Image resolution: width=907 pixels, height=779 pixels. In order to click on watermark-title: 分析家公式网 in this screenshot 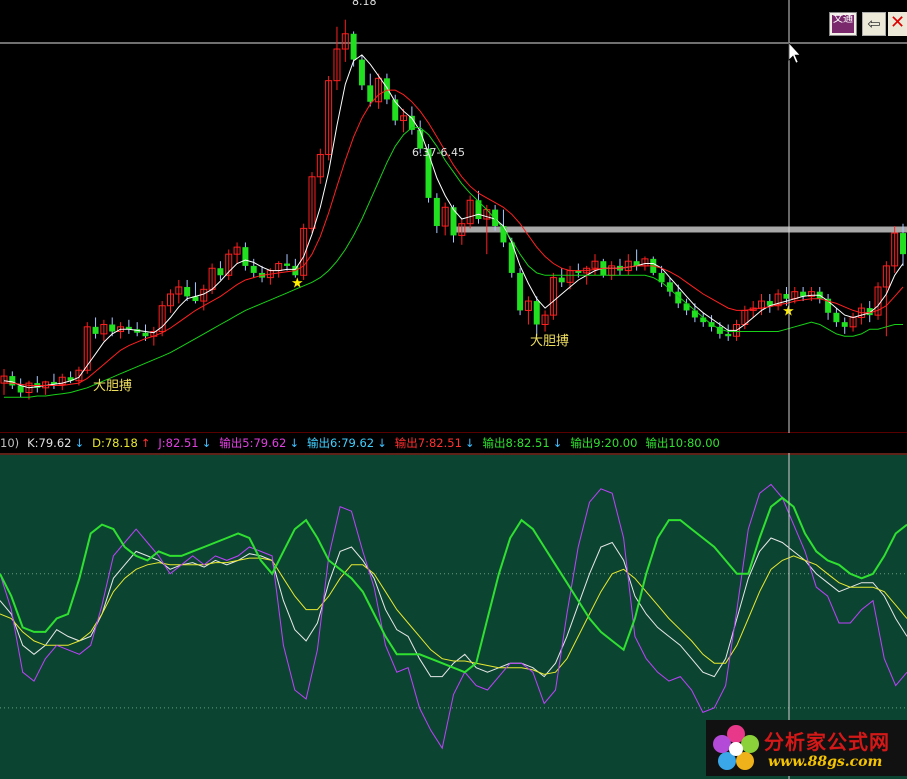, I will do `click(827, 742)`.